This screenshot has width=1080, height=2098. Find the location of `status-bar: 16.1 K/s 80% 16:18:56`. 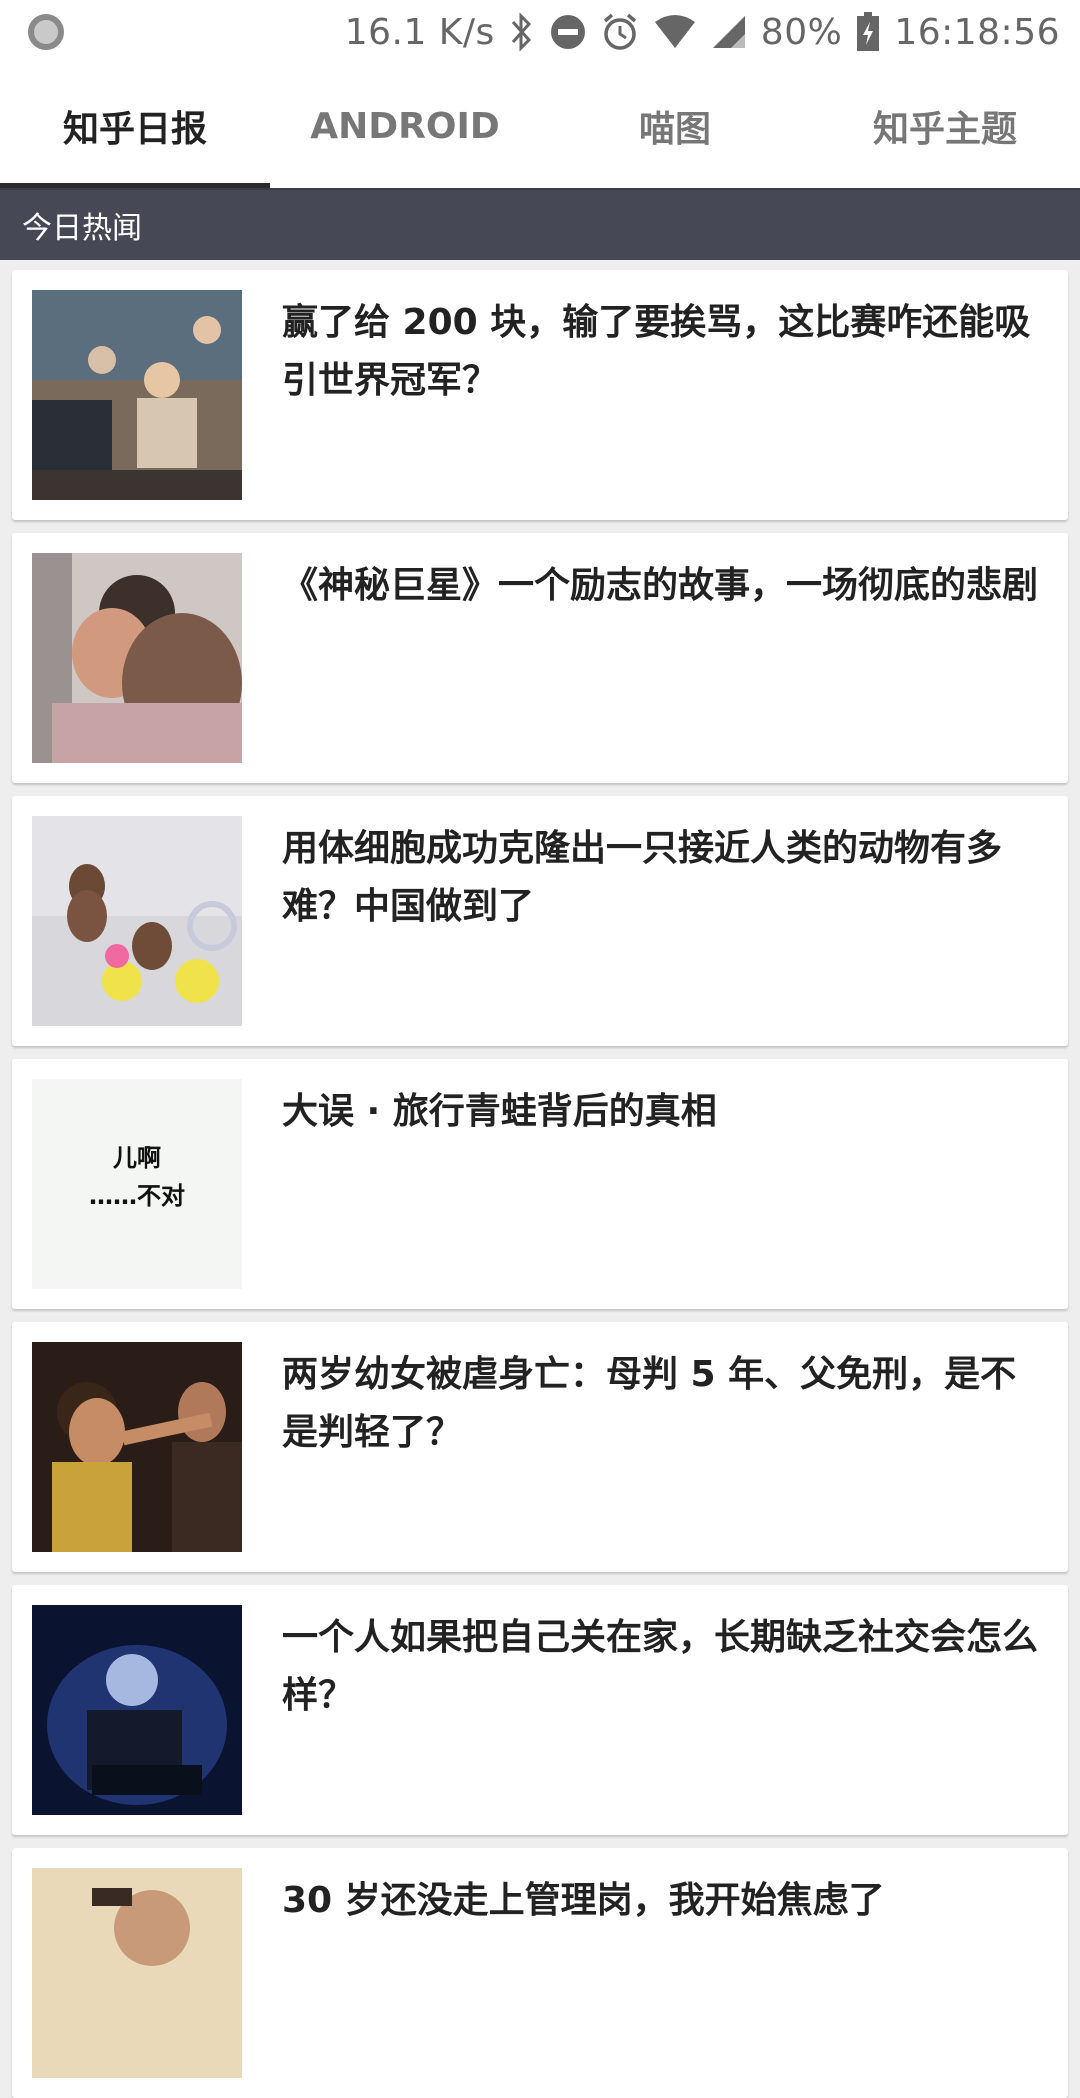

status-bar: 16.1 K/s 80% 16:18:56 is located at coordinates (540, 32).